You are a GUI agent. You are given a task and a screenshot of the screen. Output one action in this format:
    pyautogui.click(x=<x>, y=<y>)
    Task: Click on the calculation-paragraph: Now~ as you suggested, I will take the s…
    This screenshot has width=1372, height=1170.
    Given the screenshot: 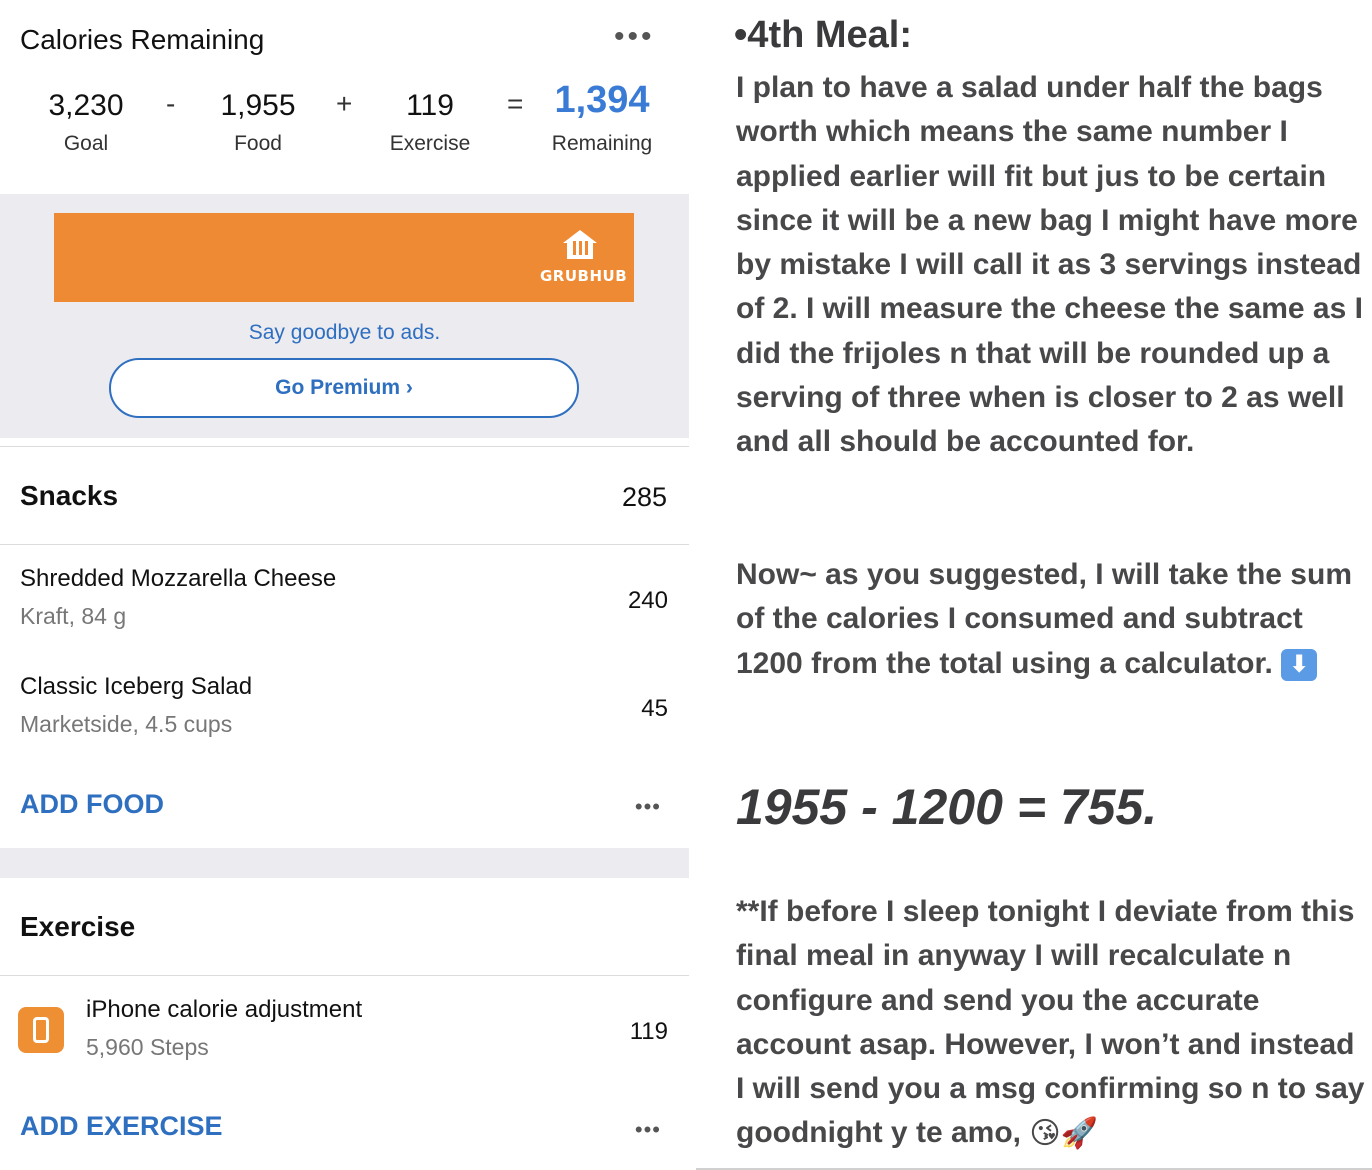 What is the action you would take?
    pyautogui.click(x=1051, y=619)
    